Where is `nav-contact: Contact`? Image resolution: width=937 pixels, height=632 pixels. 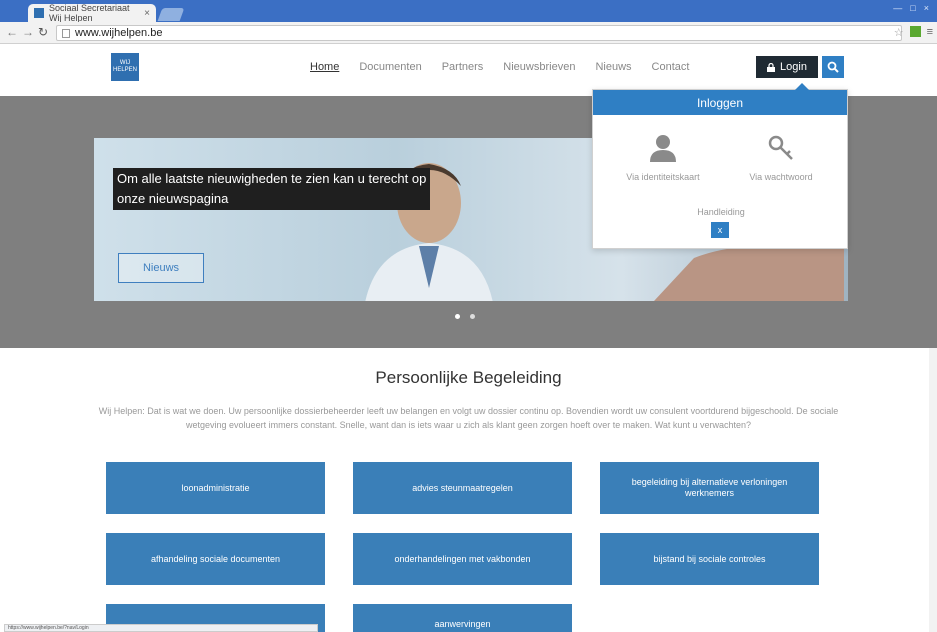 nav-contact: Contact is located at coordinates (671, 67).